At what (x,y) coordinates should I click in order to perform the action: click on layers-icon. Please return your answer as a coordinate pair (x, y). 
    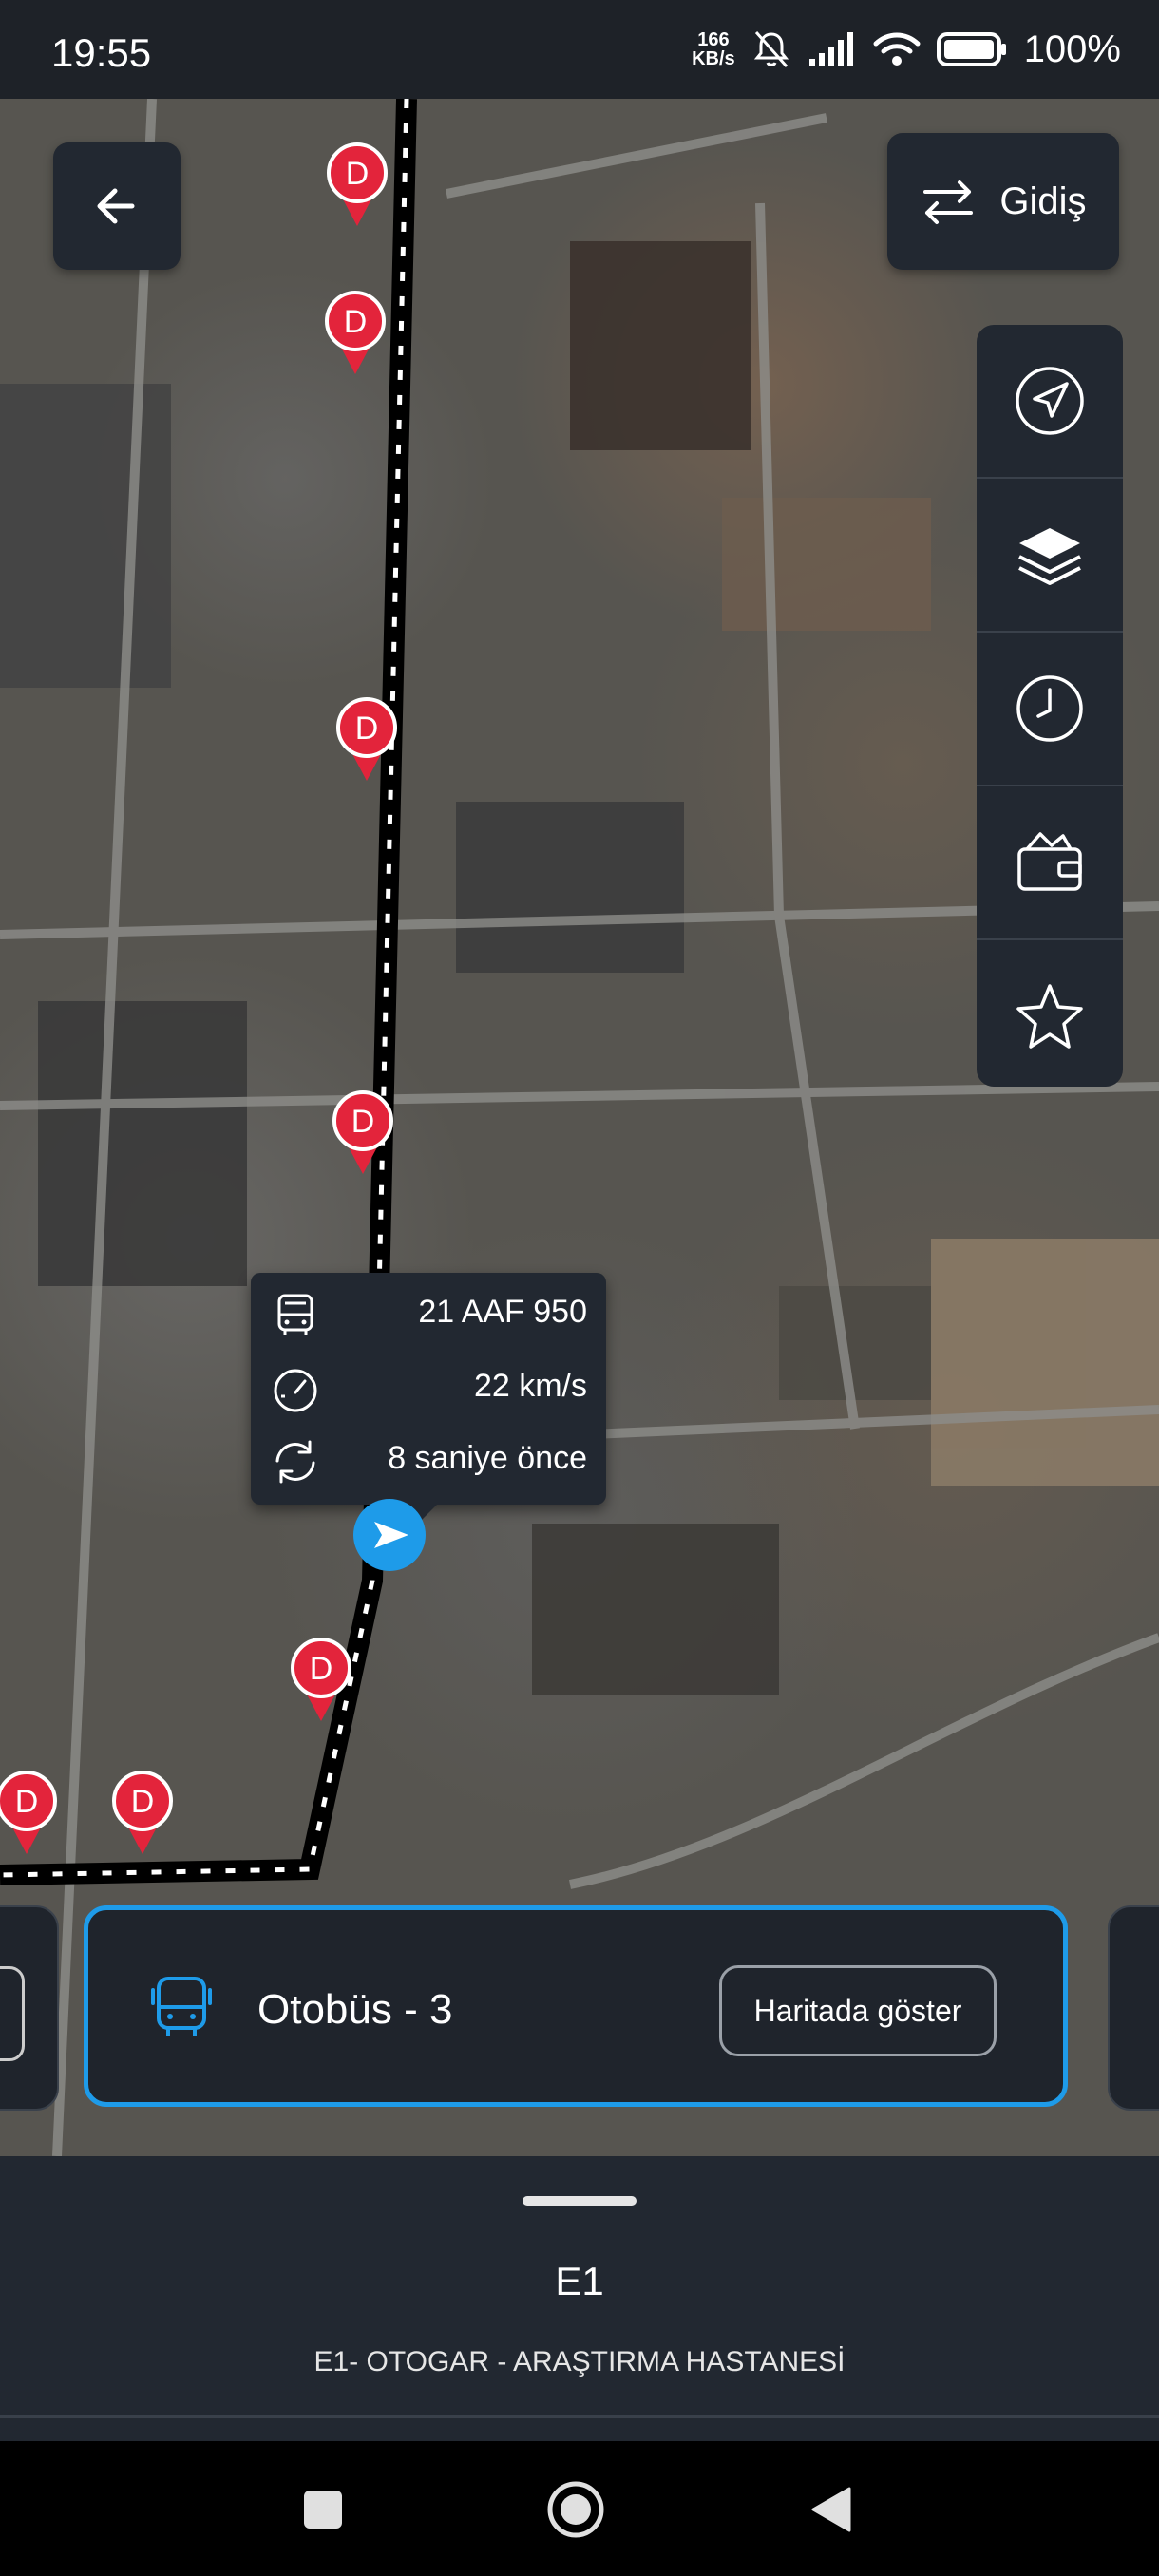
    Looking at the image, I should click on (1049, 556).